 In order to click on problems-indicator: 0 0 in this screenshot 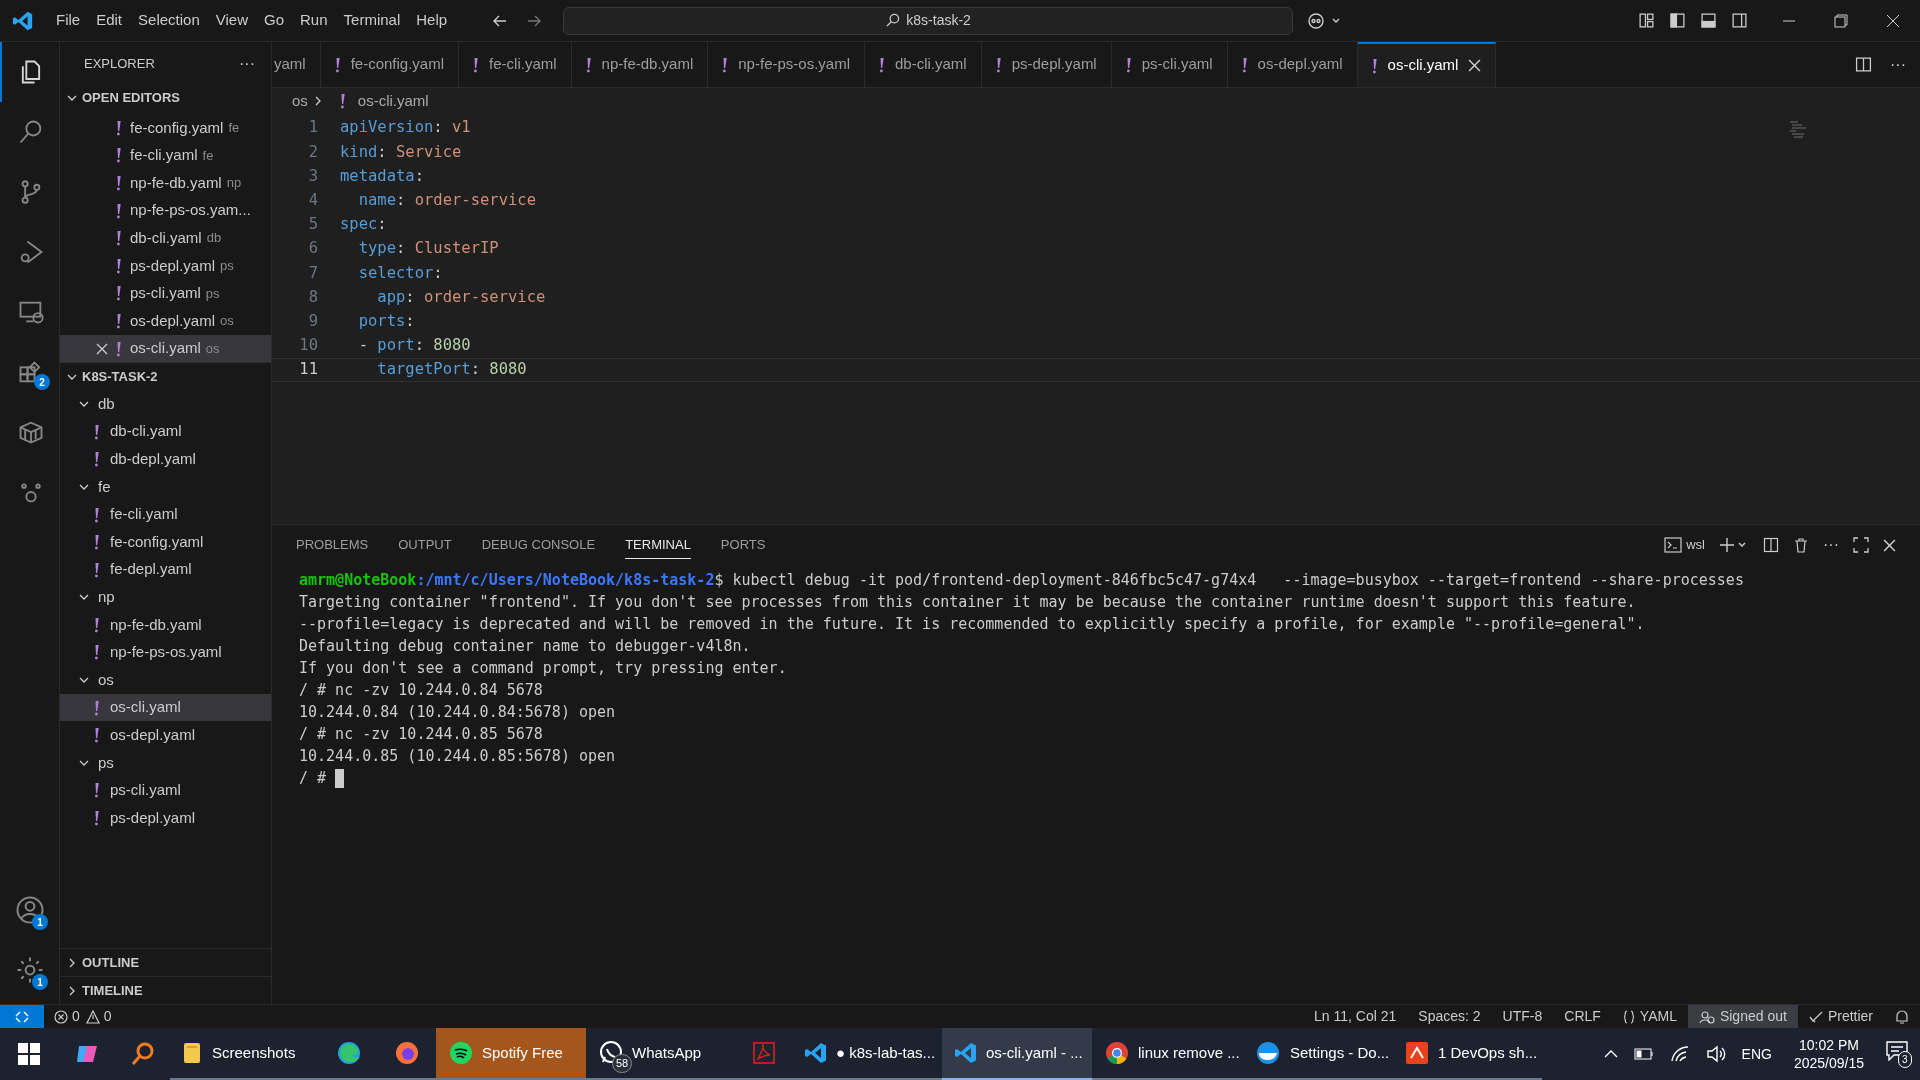, I will do `click(83, 1016)`.